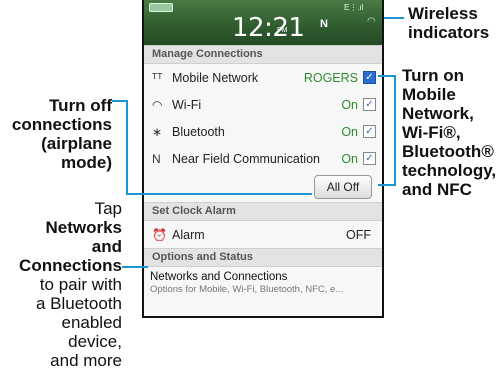 This screenshot has width=499, height=370. Describe the element at coordinates (369, 104) in the screenshot. I see `wifi-checkbox: ✓` at that location.